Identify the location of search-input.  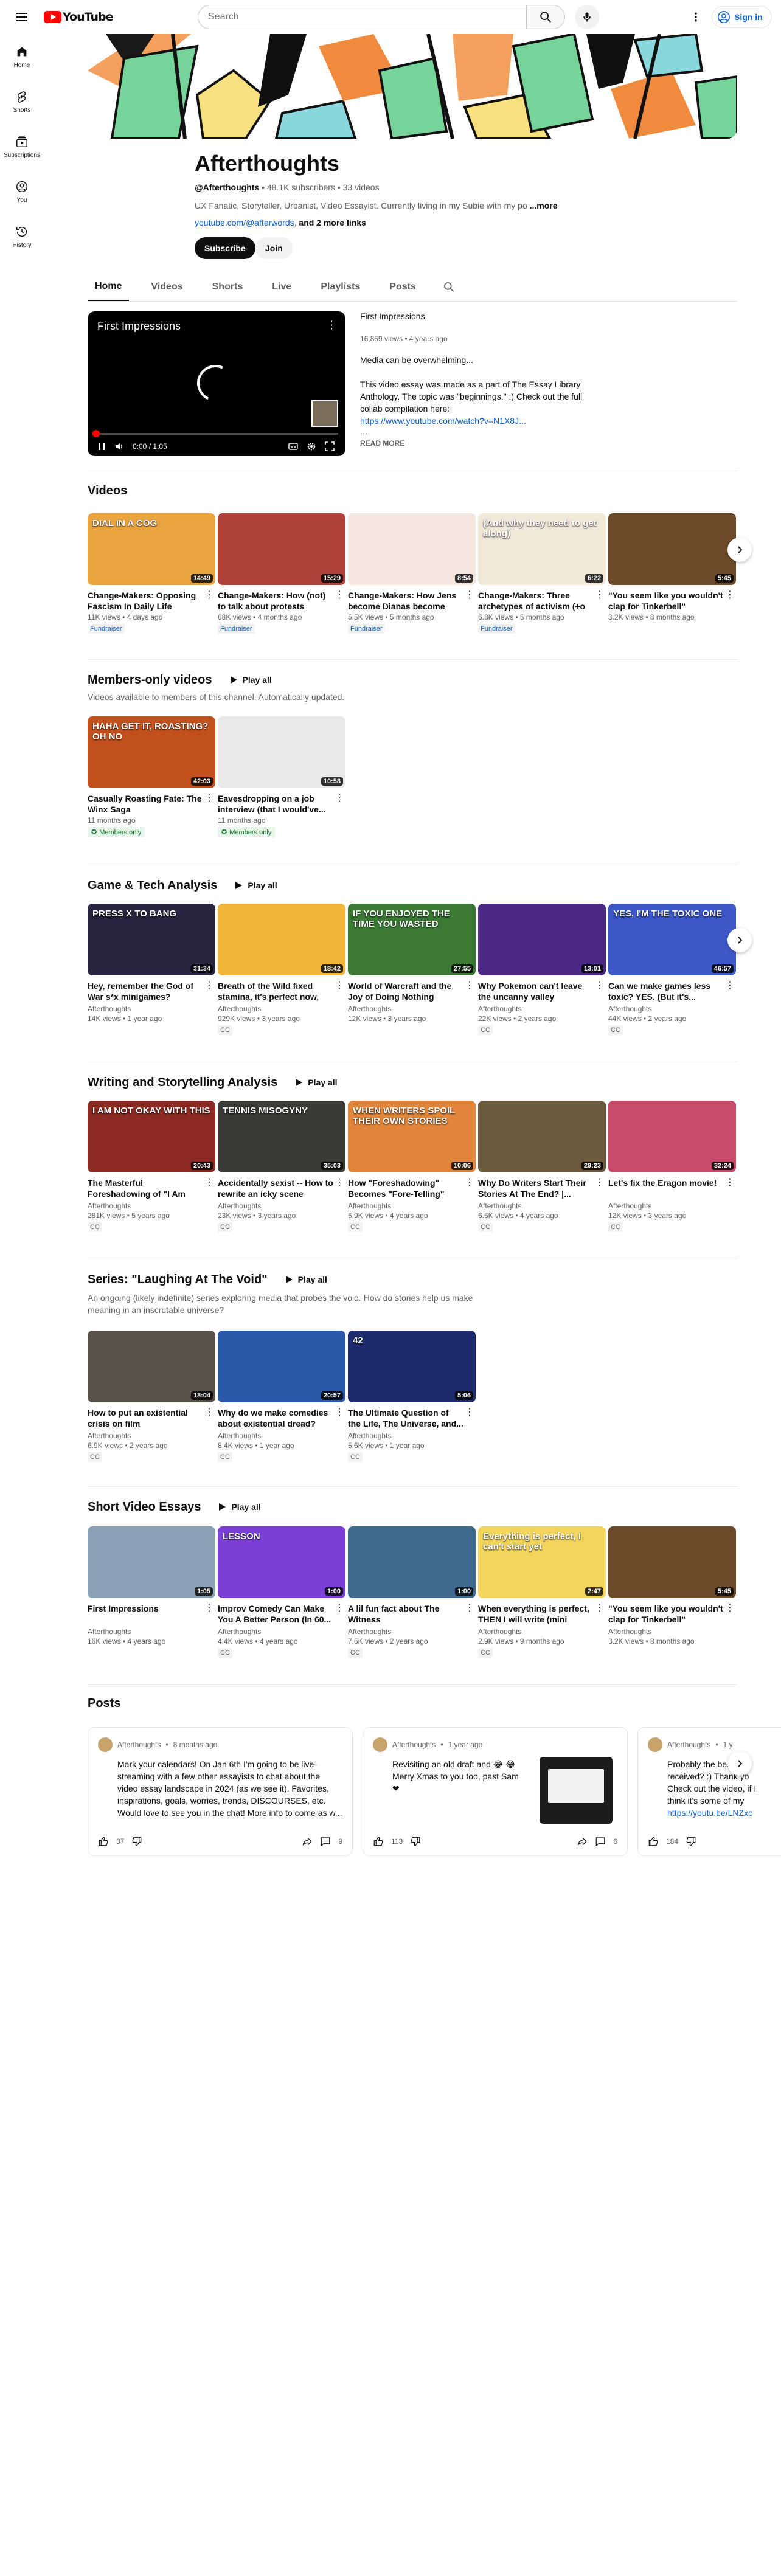
(367, 17).